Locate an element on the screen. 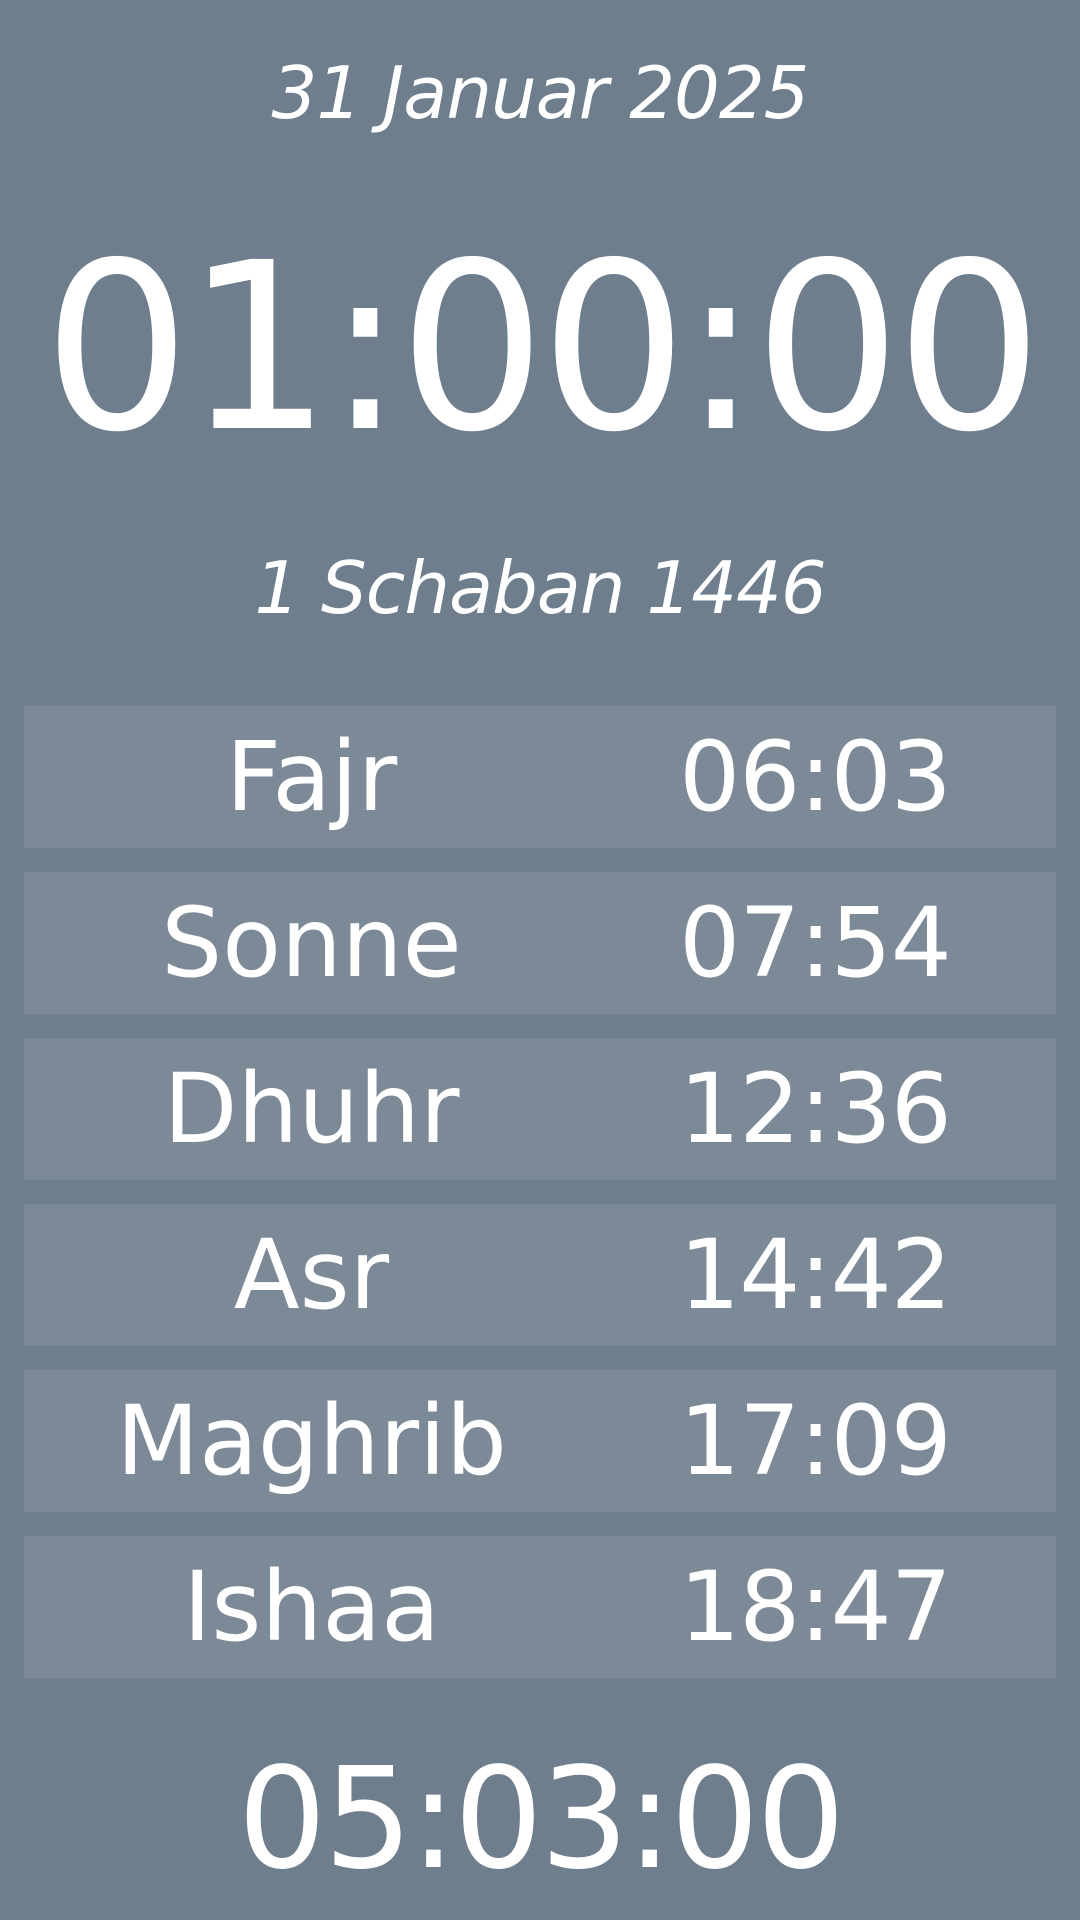 The image size is (1080, 1920). prayer-time: 18:47 is located at coordinates (815, 1607).